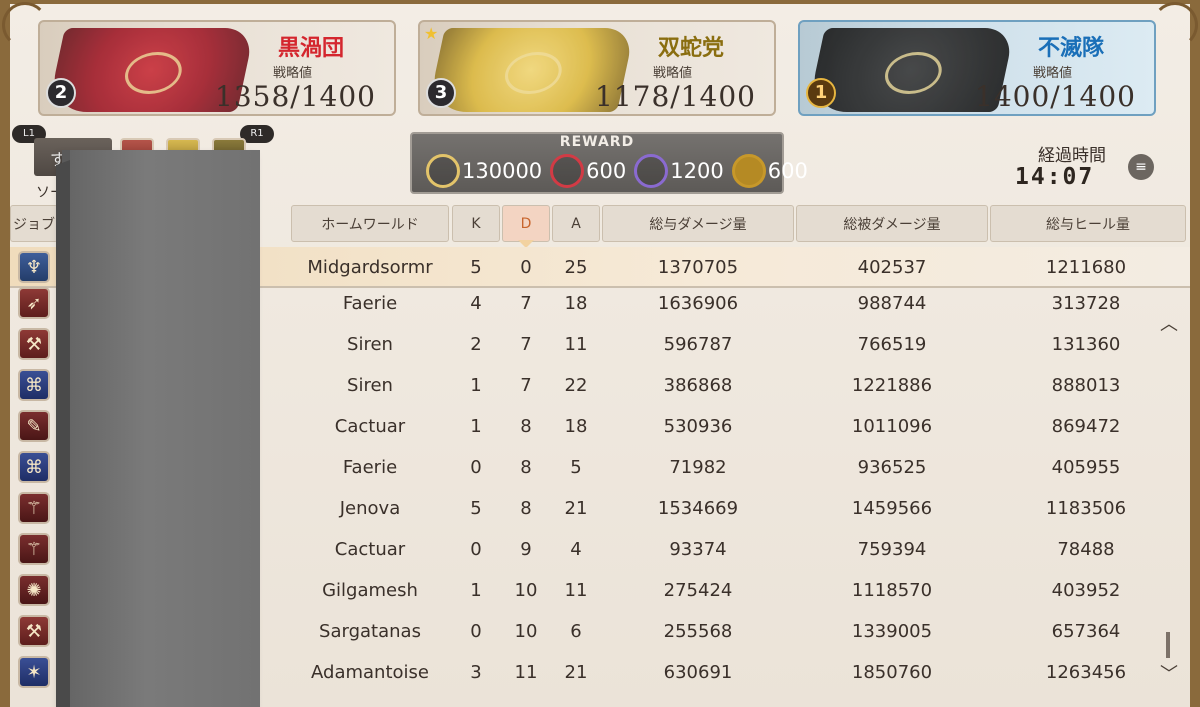 Image resolution: width=1200 pixels, height=707 pixels. Describe the element at coordinates (892, 385) in the screenshot. I see `damage-taken: 1221886` at that location.